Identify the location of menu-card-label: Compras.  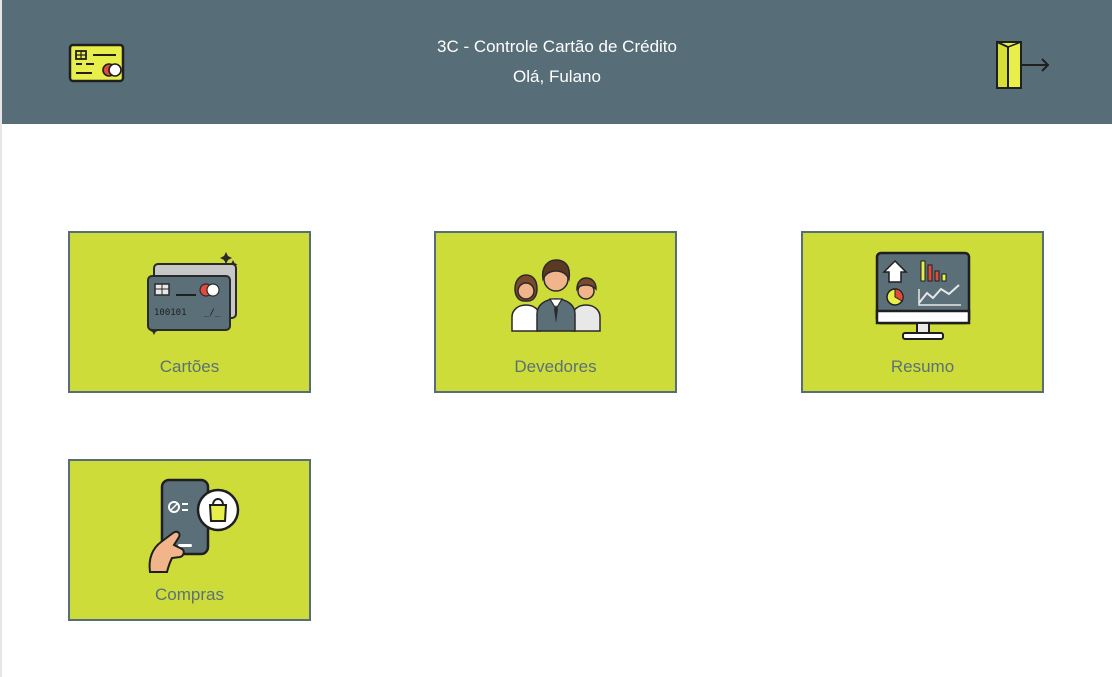
(189, 594).